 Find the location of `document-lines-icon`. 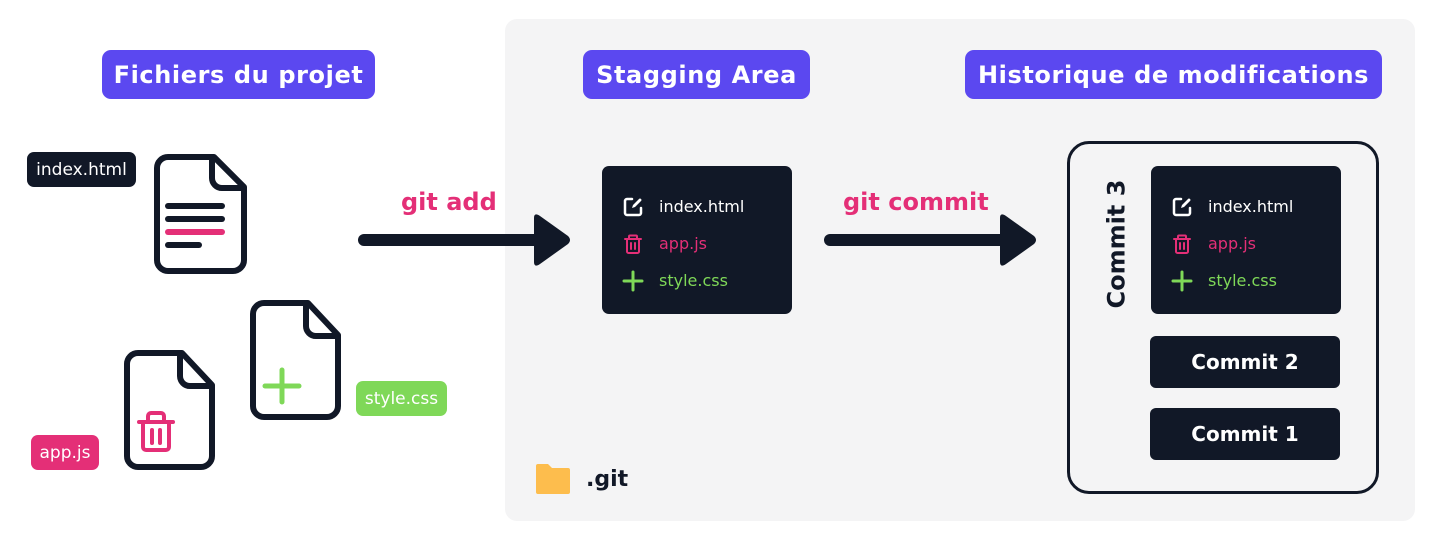

document-lines-icon is located at coordinates (200, 214).